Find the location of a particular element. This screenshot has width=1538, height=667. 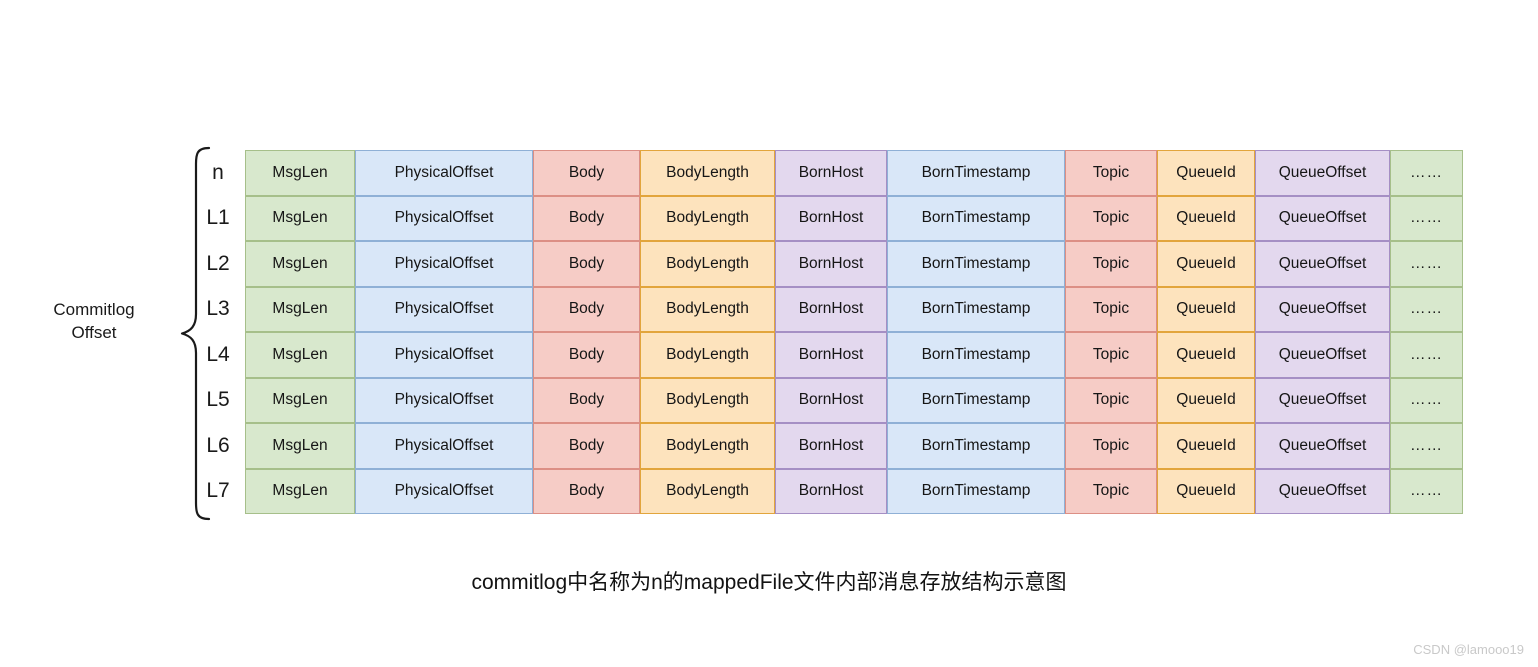

csdn-watermark: CSDN @lamooo19 is located at coordinates (1468, 649).